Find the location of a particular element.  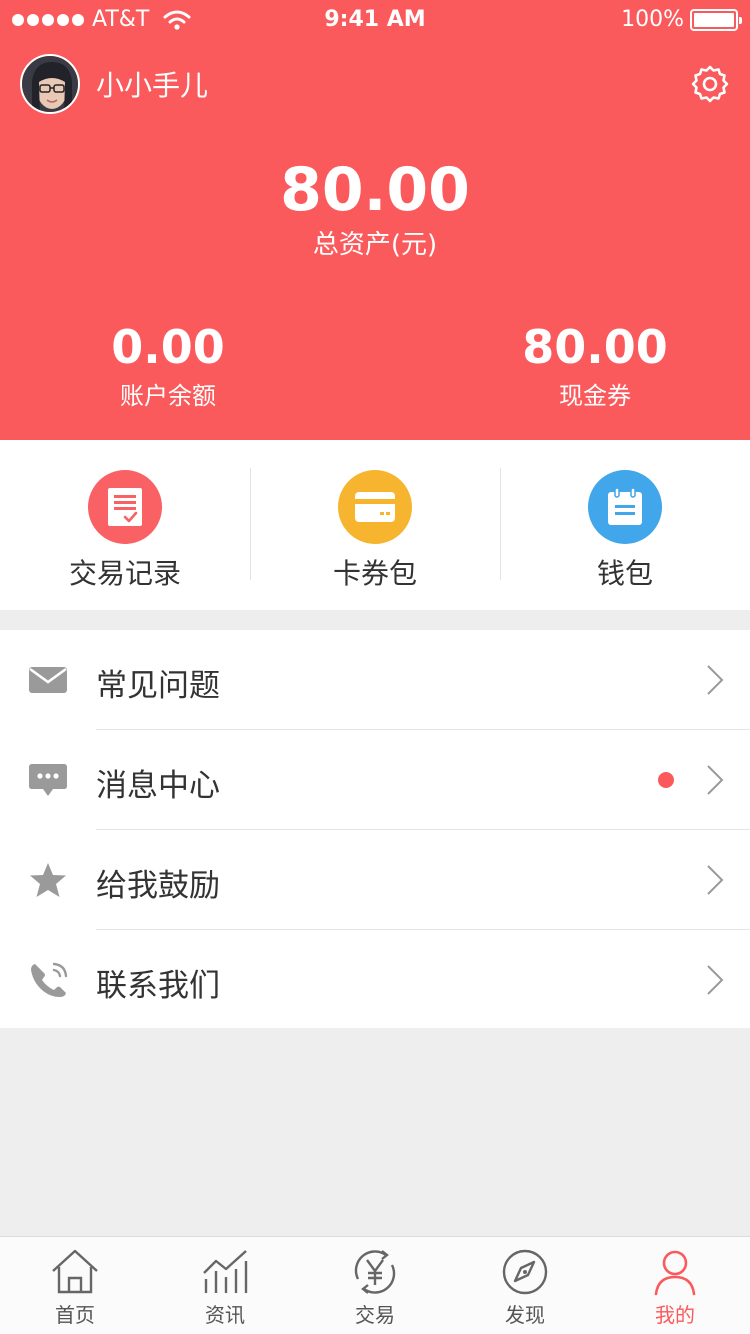

quick-action-label: 交易记录 is located at coordinates (124, 573).